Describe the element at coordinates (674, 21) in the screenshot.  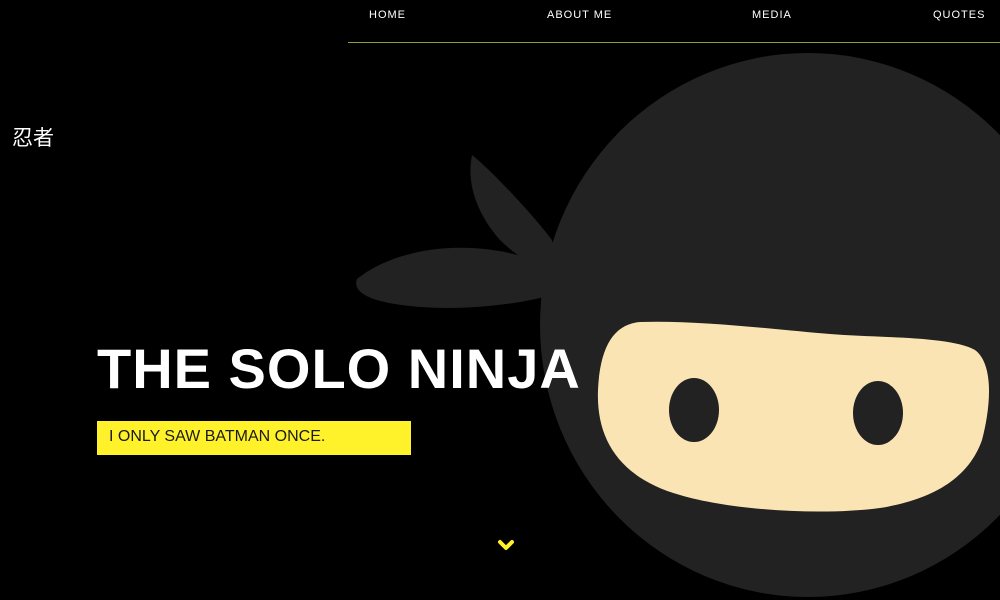
I see `top-nav: HOME ABOUT ME MEDIA QUOTES` at that location.